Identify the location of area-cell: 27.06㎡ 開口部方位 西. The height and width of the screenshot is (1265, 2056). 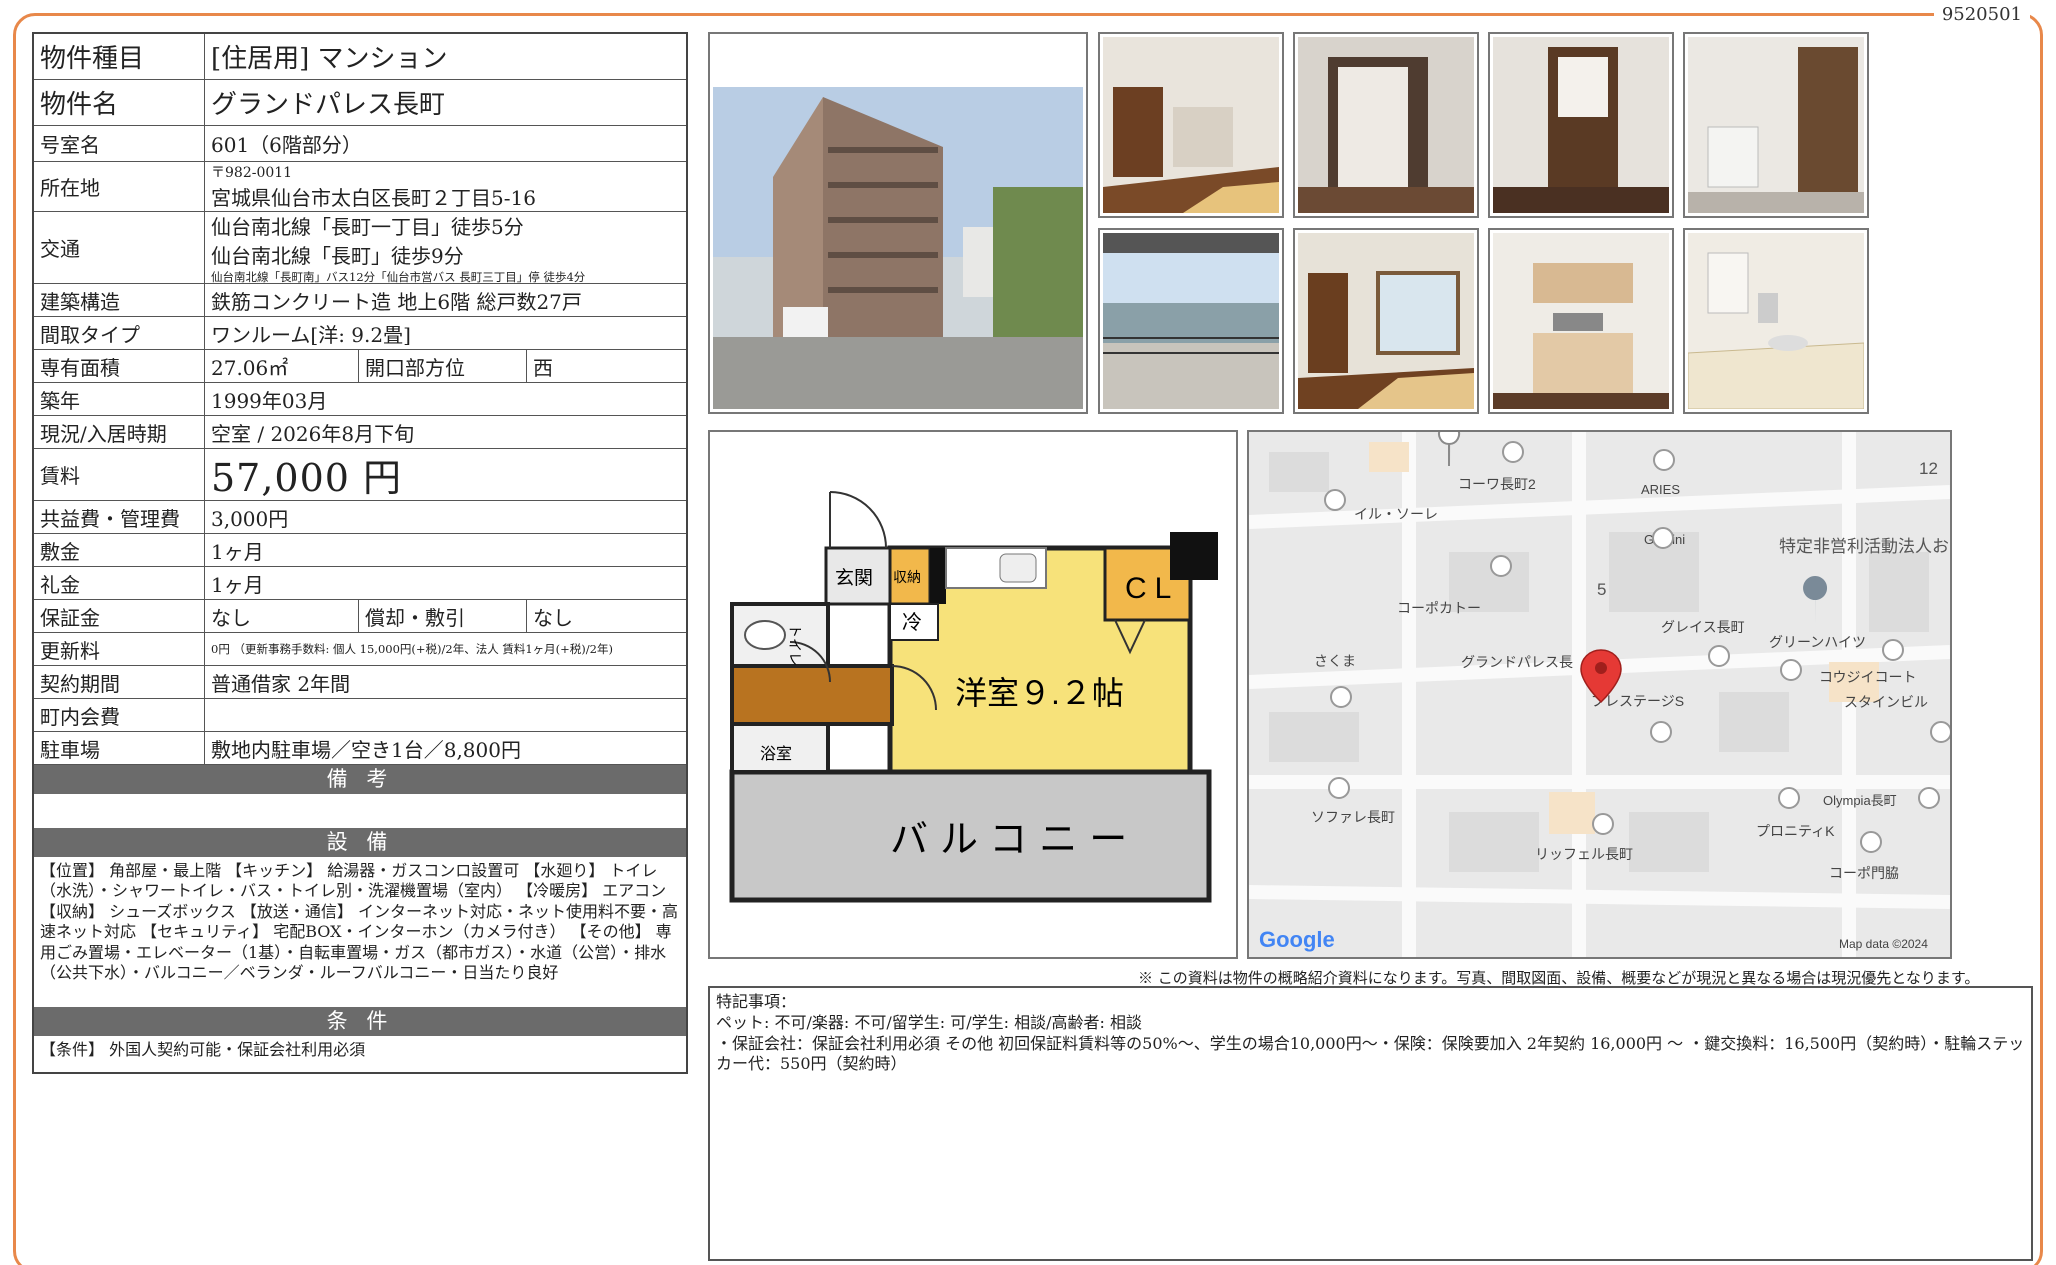
(445, 366).